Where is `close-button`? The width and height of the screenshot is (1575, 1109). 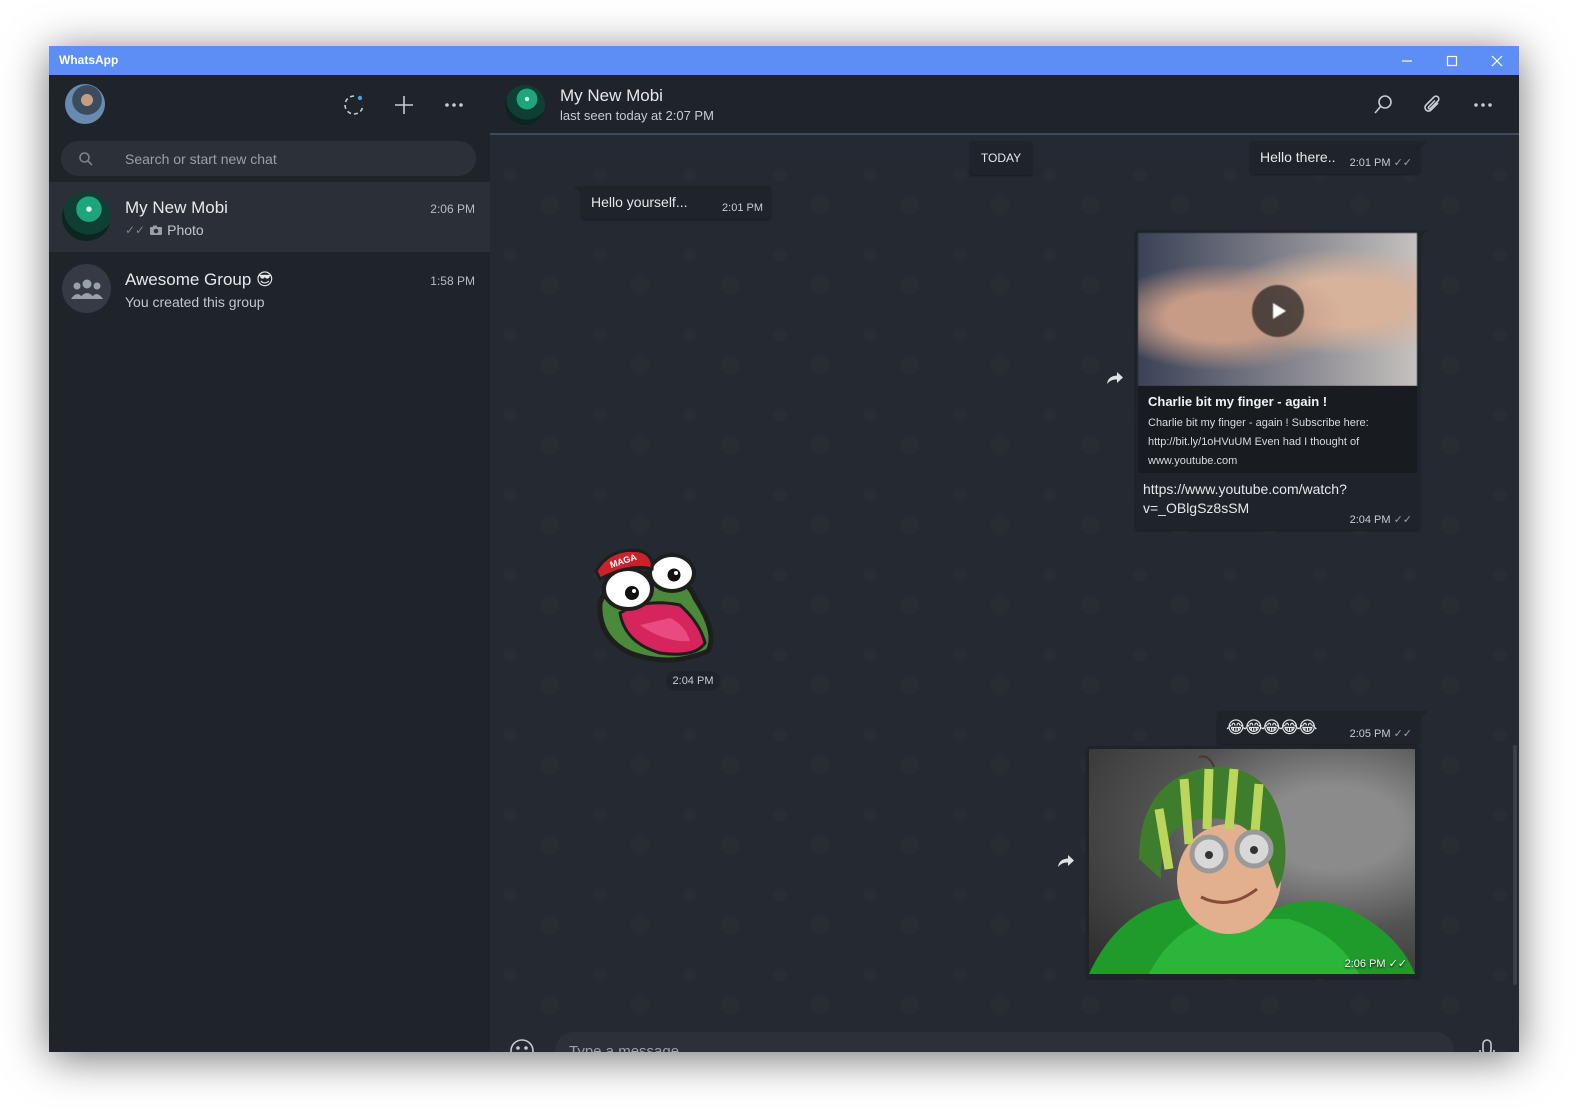
close-button is located at coordinates (1496, 60).